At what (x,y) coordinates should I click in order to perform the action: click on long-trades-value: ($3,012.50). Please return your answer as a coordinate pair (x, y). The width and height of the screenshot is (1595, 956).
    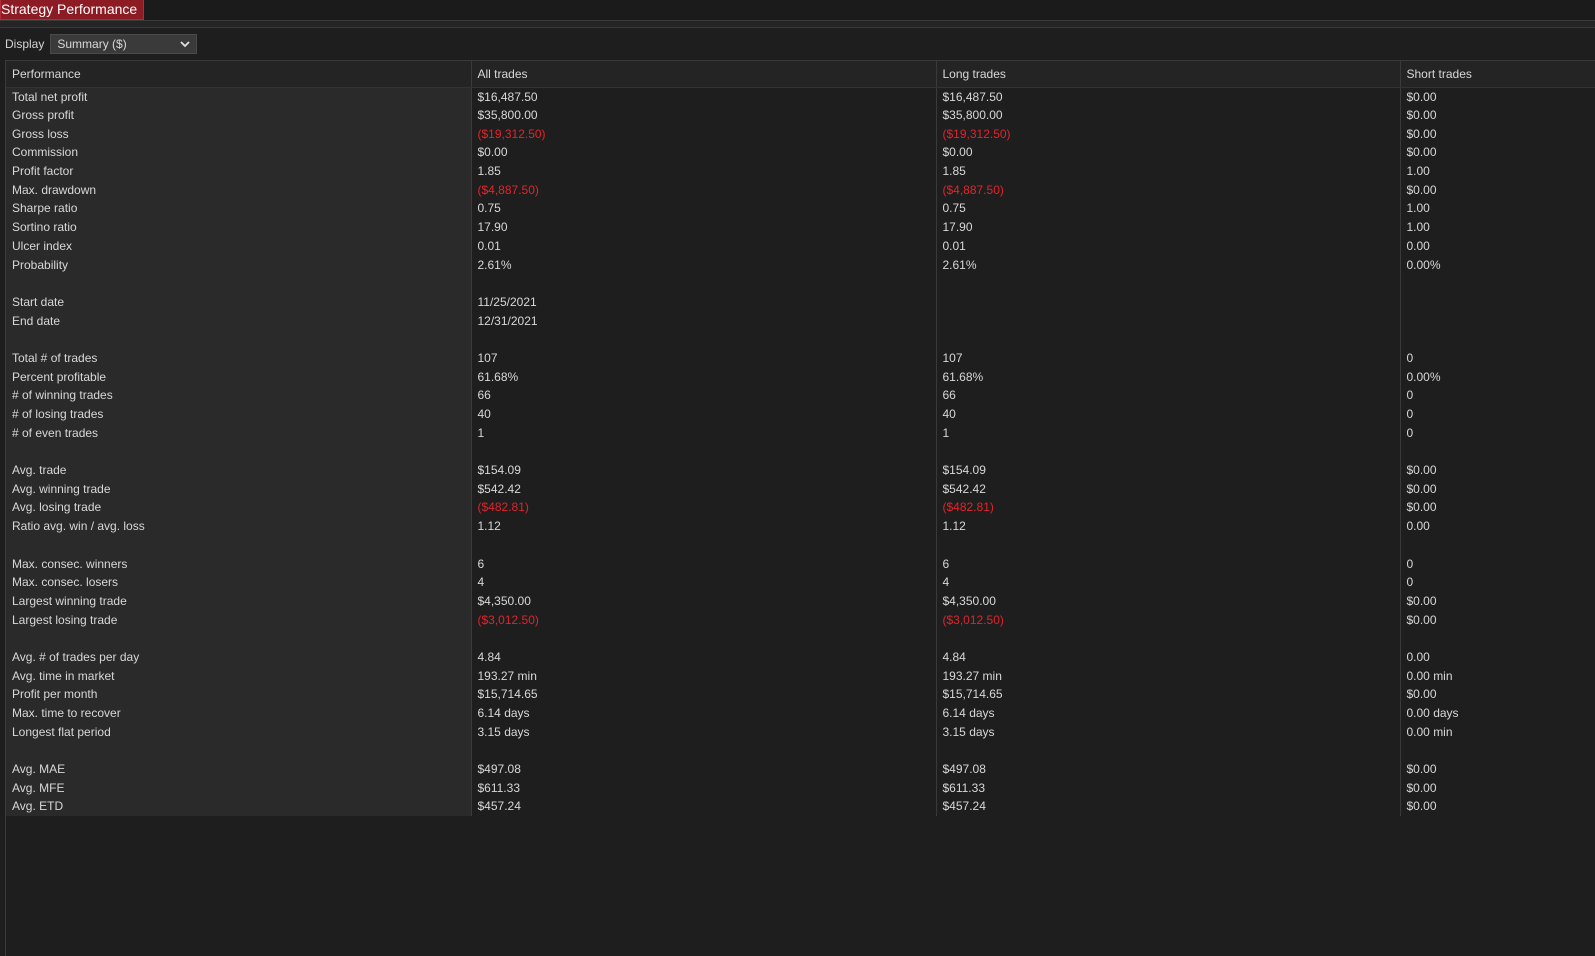
    Looking at the image, I should click on (1168, 619).